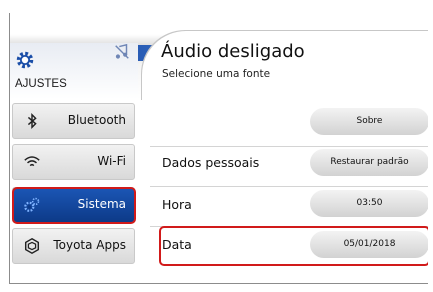 The image size is (433, 292). Describe the element at coordinates (25, 60) in the screenshot. I see `gear-icon` at that location.